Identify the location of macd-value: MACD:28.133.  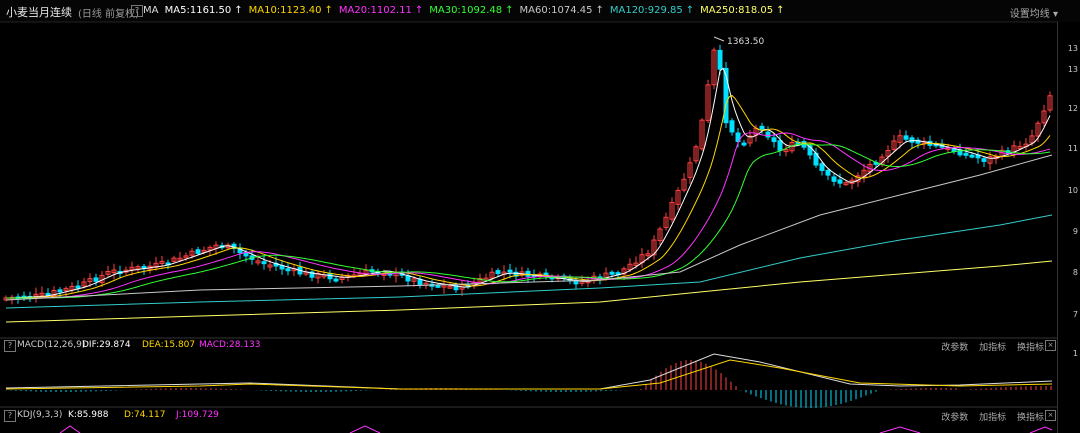
(230, 345).